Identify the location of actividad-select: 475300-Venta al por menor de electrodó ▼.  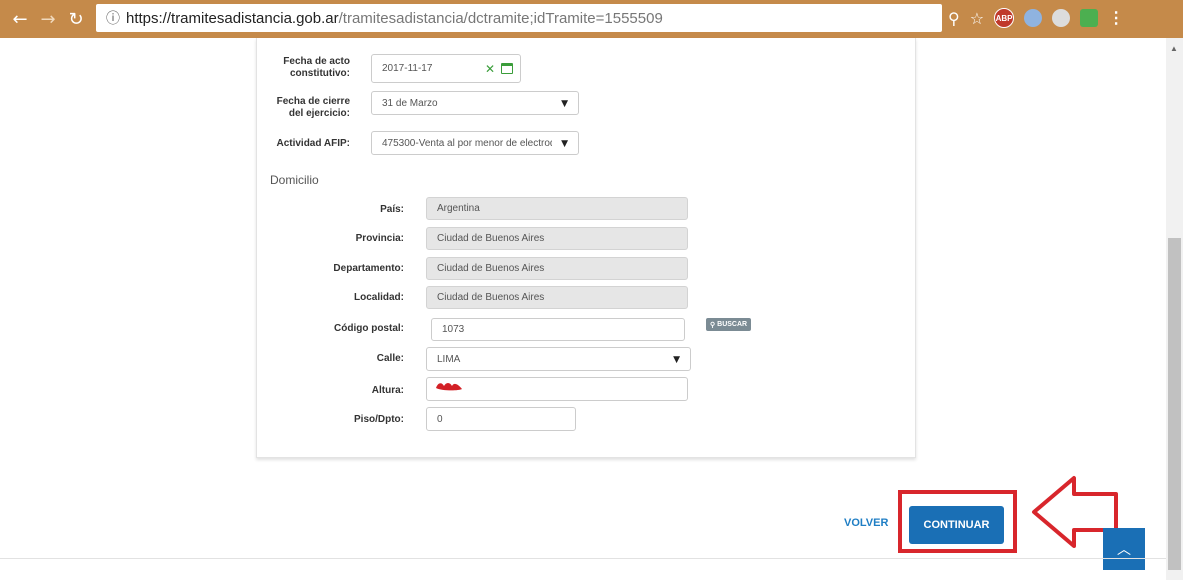
(475, 143).